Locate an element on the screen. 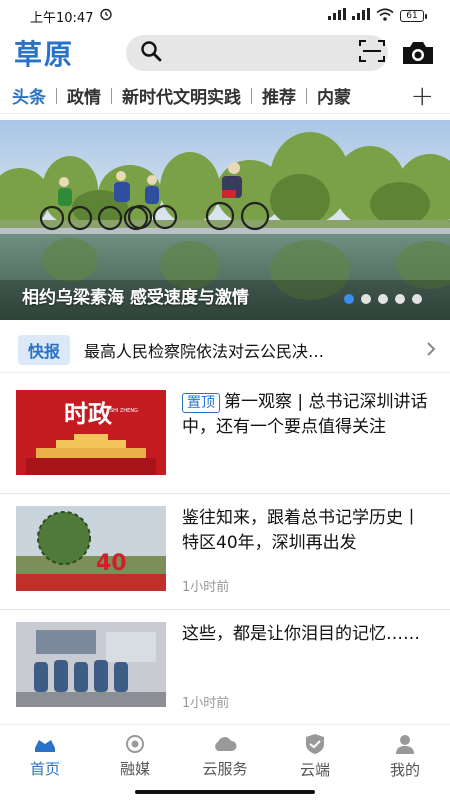 The image size is (450, 800). home-indicator is located at coordinates (225, 792).